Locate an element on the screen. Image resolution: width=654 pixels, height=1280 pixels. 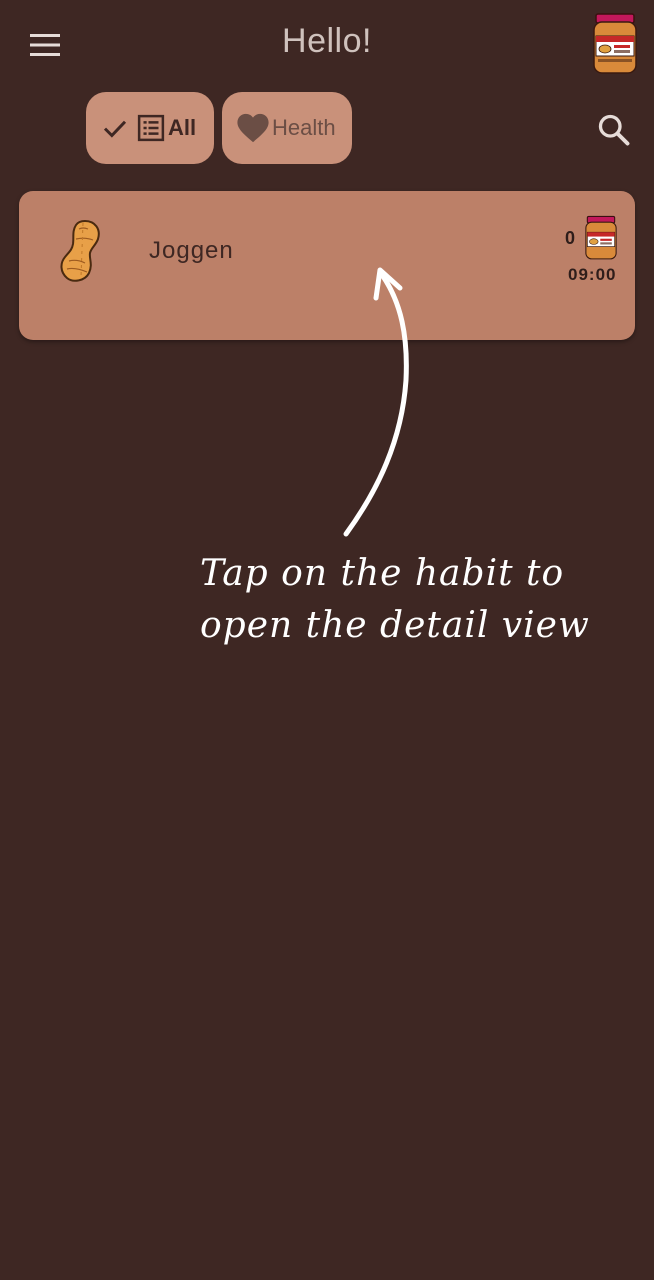
filter-chip-all: All is located at coordinates (150, 128).